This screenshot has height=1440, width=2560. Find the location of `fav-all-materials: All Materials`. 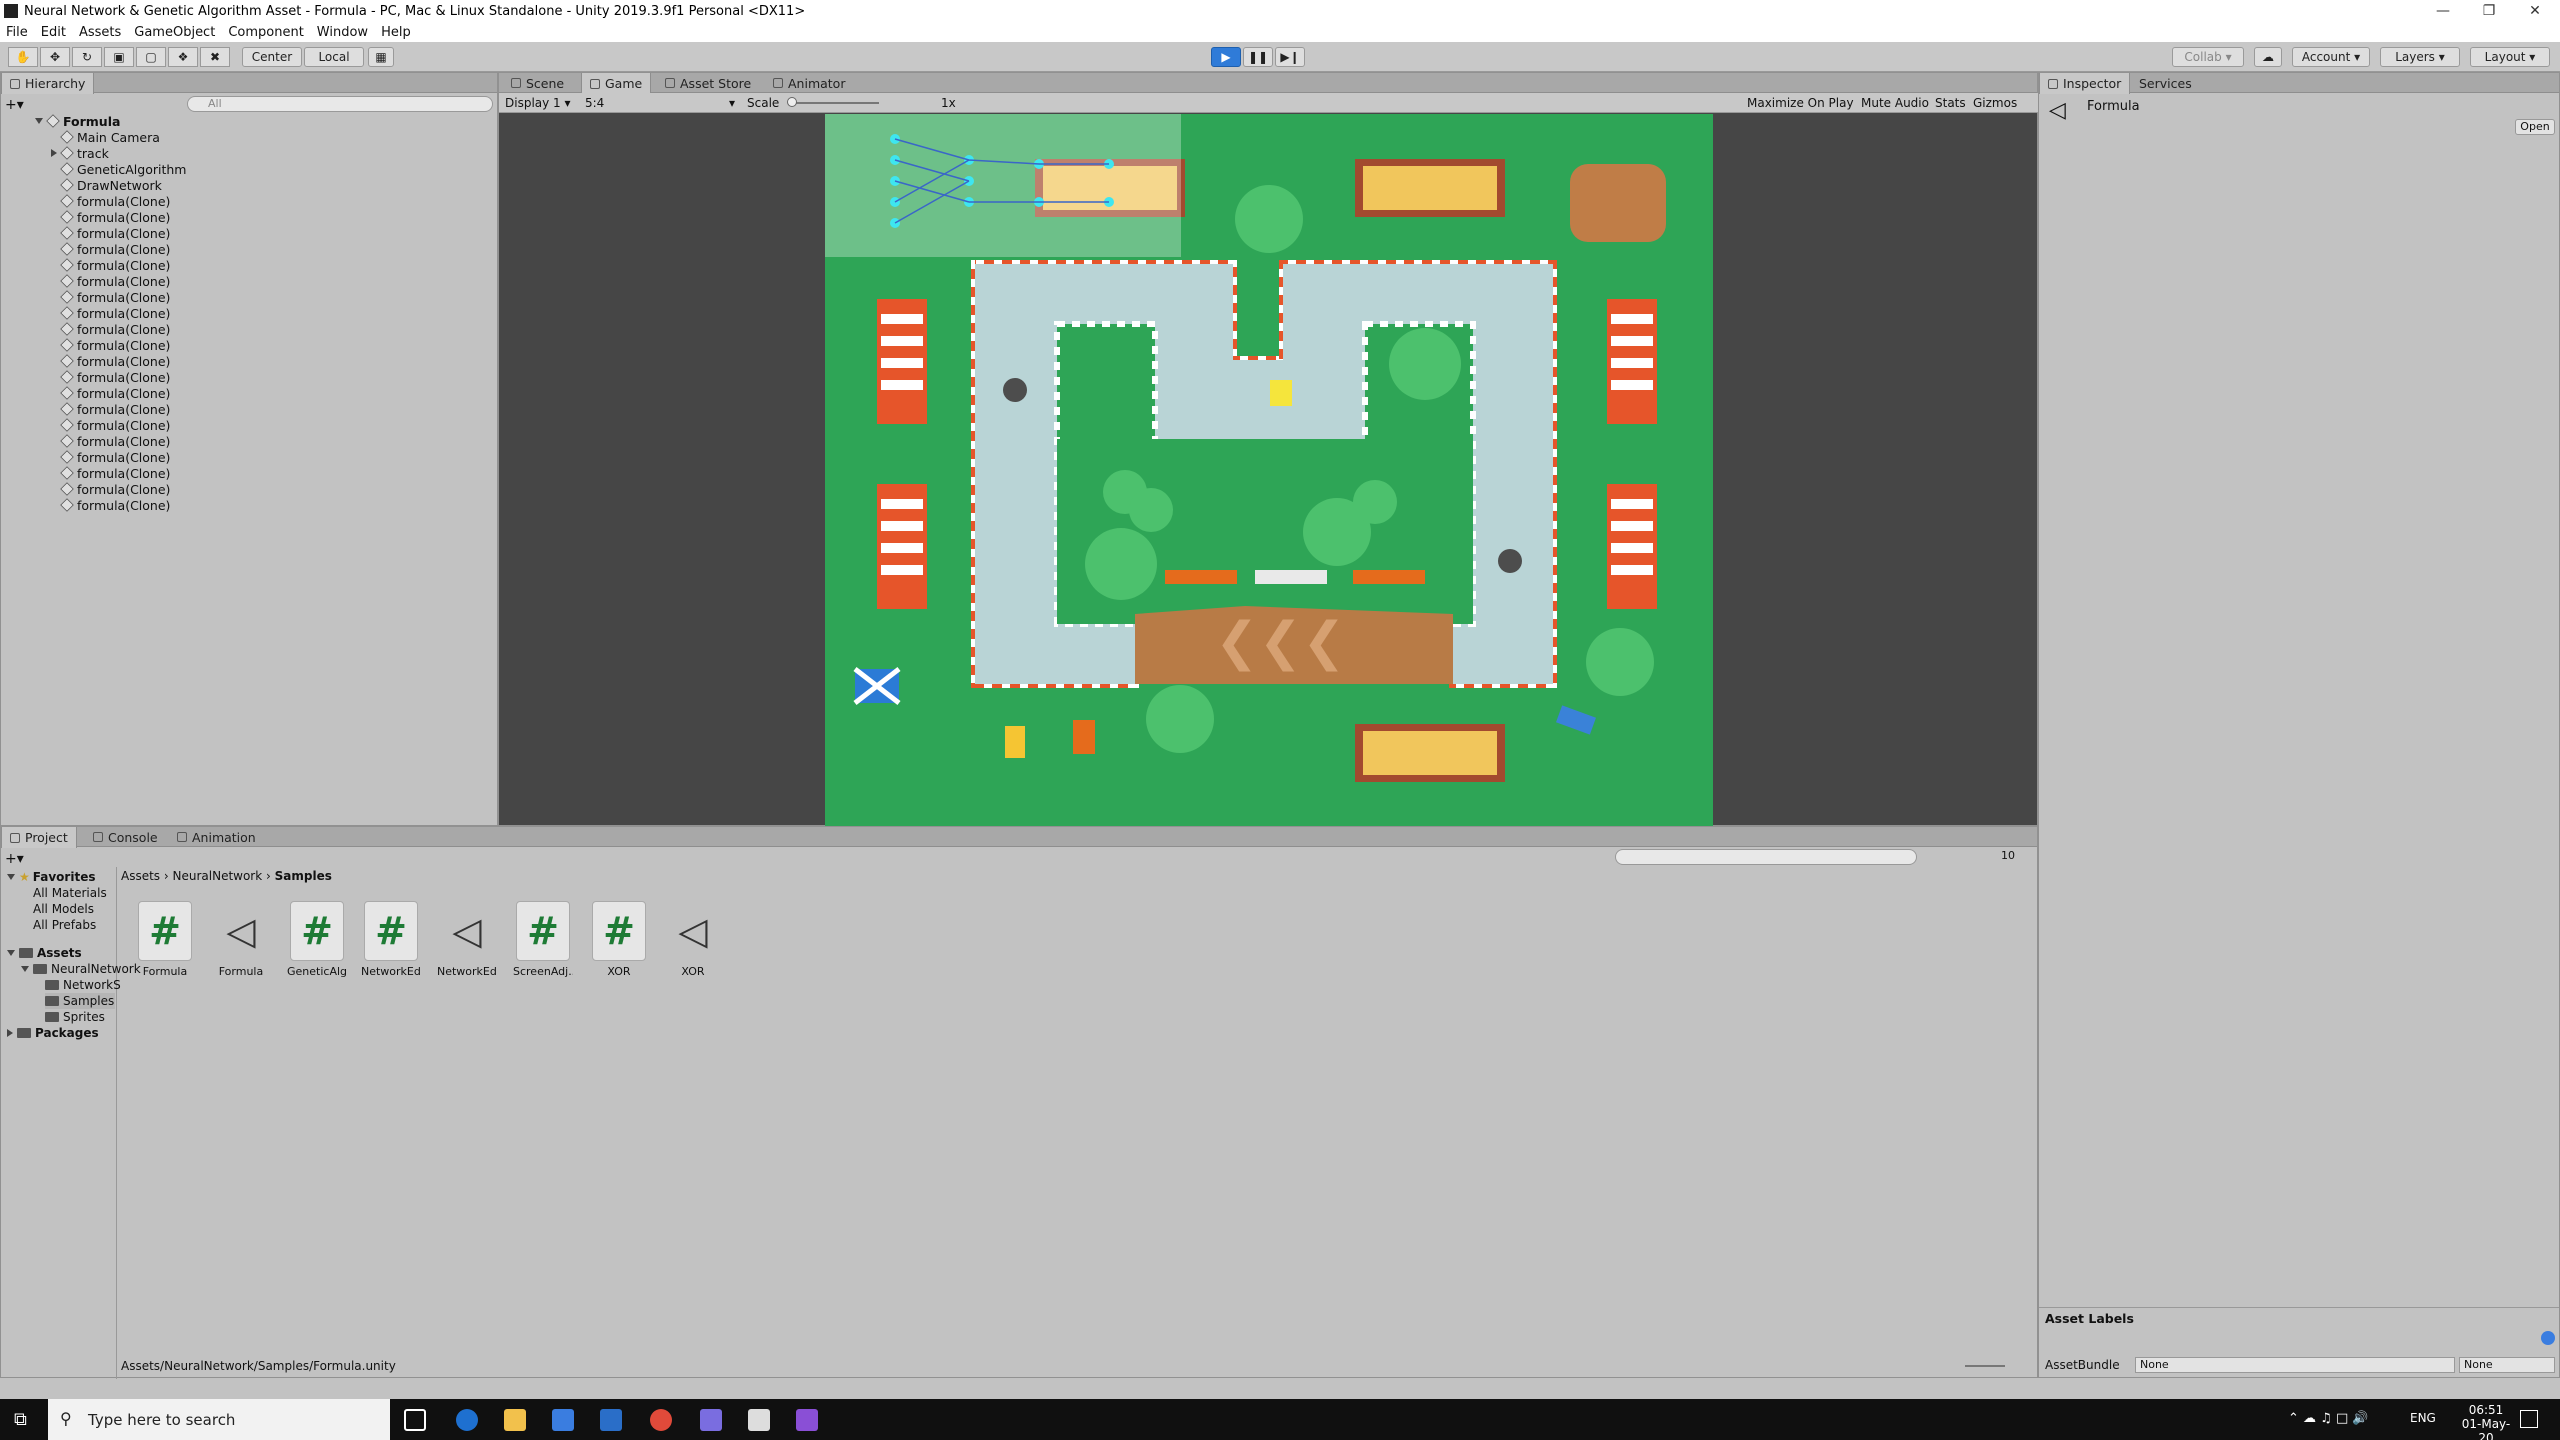

fav-all-materials: All Materials is located at coordinates (70, 893).